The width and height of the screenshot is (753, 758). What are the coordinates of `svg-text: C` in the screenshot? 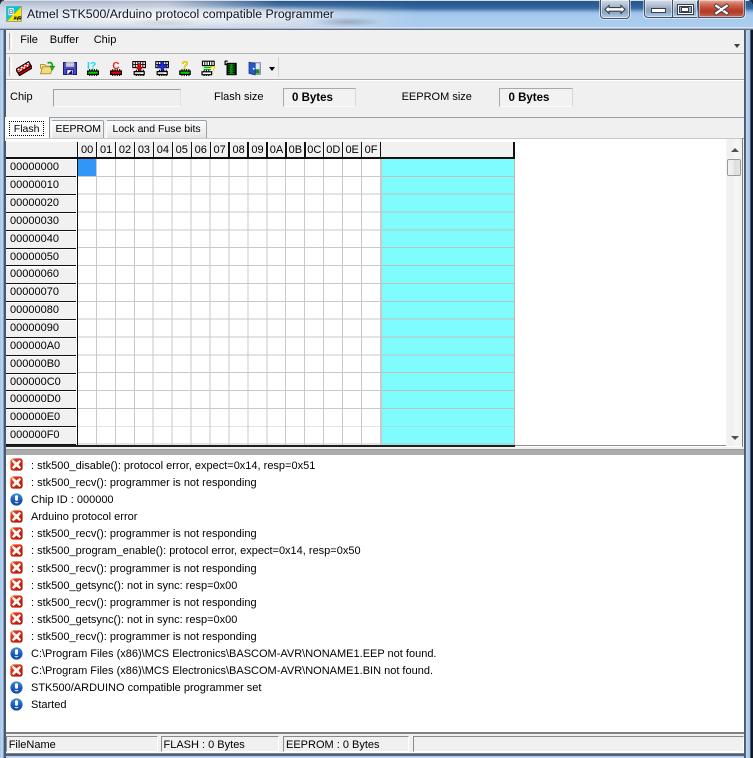 It's located at (115, 65).